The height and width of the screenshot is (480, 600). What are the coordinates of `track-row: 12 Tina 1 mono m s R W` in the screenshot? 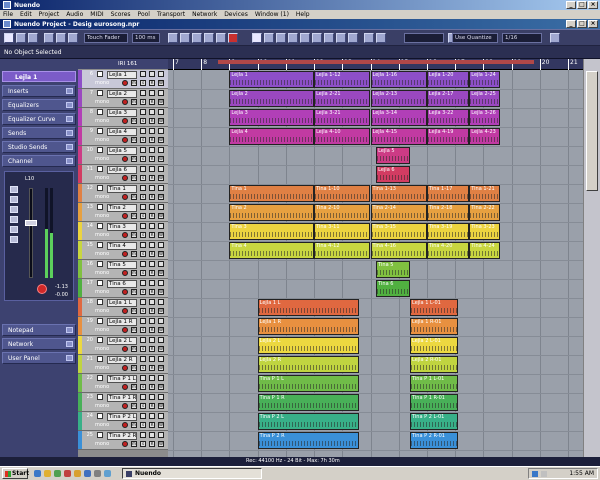 It's located at (123, 193).